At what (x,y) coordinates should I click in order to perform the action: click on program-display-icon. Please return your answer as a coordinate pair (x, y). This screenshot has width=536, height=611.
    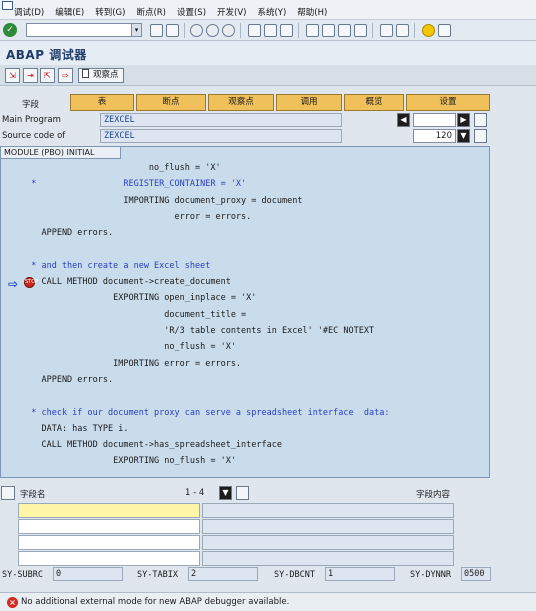
    Looking at the image, I should click on (480, 120).